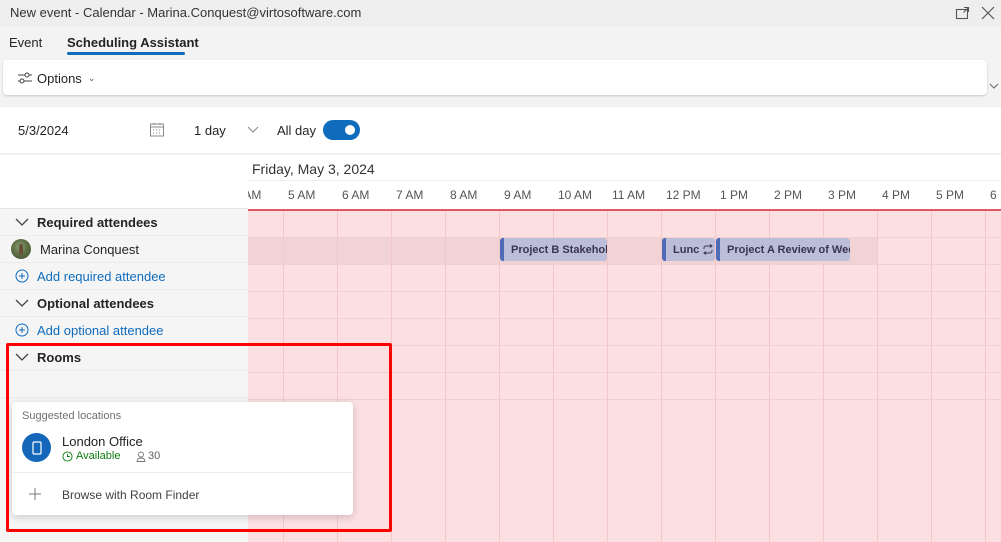 The image size is (1001, 542). What do you see at coordinates (842, 195) in the screenshot?
I see `hour-label: 3 PM` at bounding box center [842, 195].